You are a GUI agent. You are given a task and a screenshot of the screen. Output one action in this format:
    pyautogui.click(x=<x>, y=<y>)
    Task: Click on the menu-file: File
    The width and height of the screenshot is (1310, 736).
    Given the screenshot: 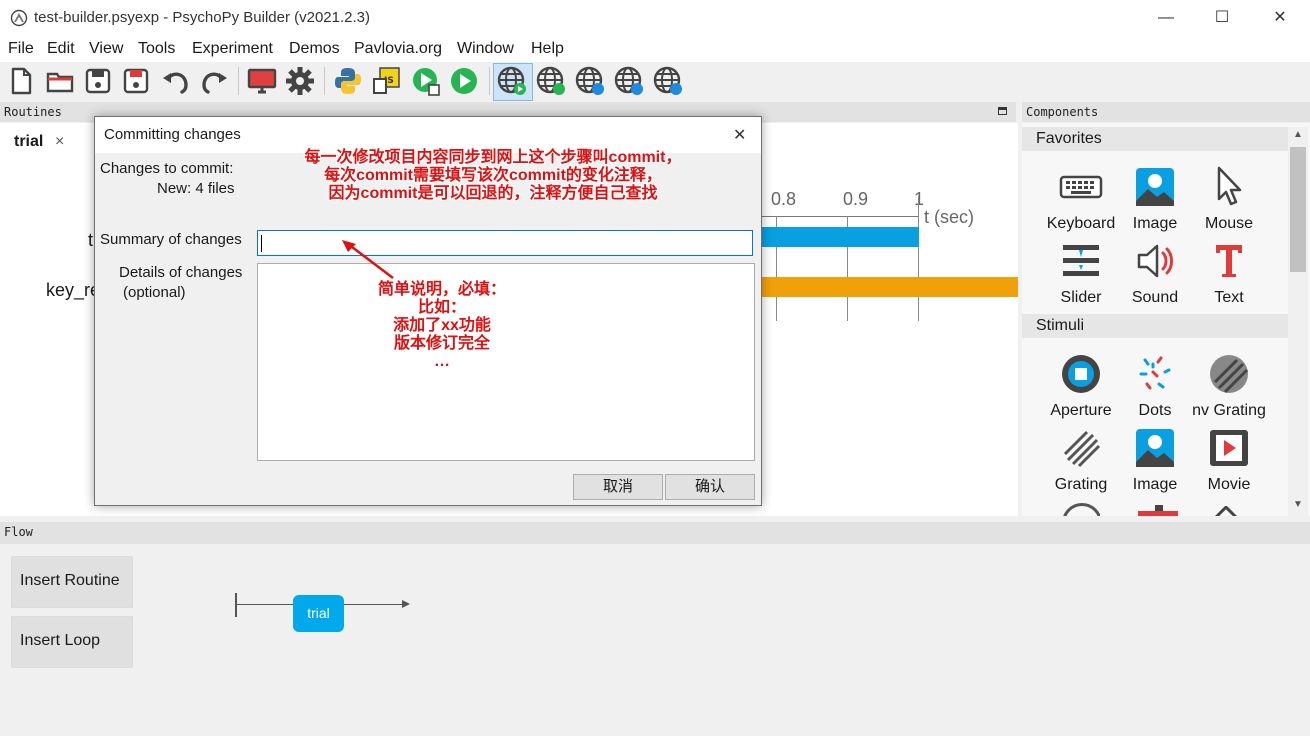 What is the action you would take?
    pyautogui.click(x=21, y=49)
    